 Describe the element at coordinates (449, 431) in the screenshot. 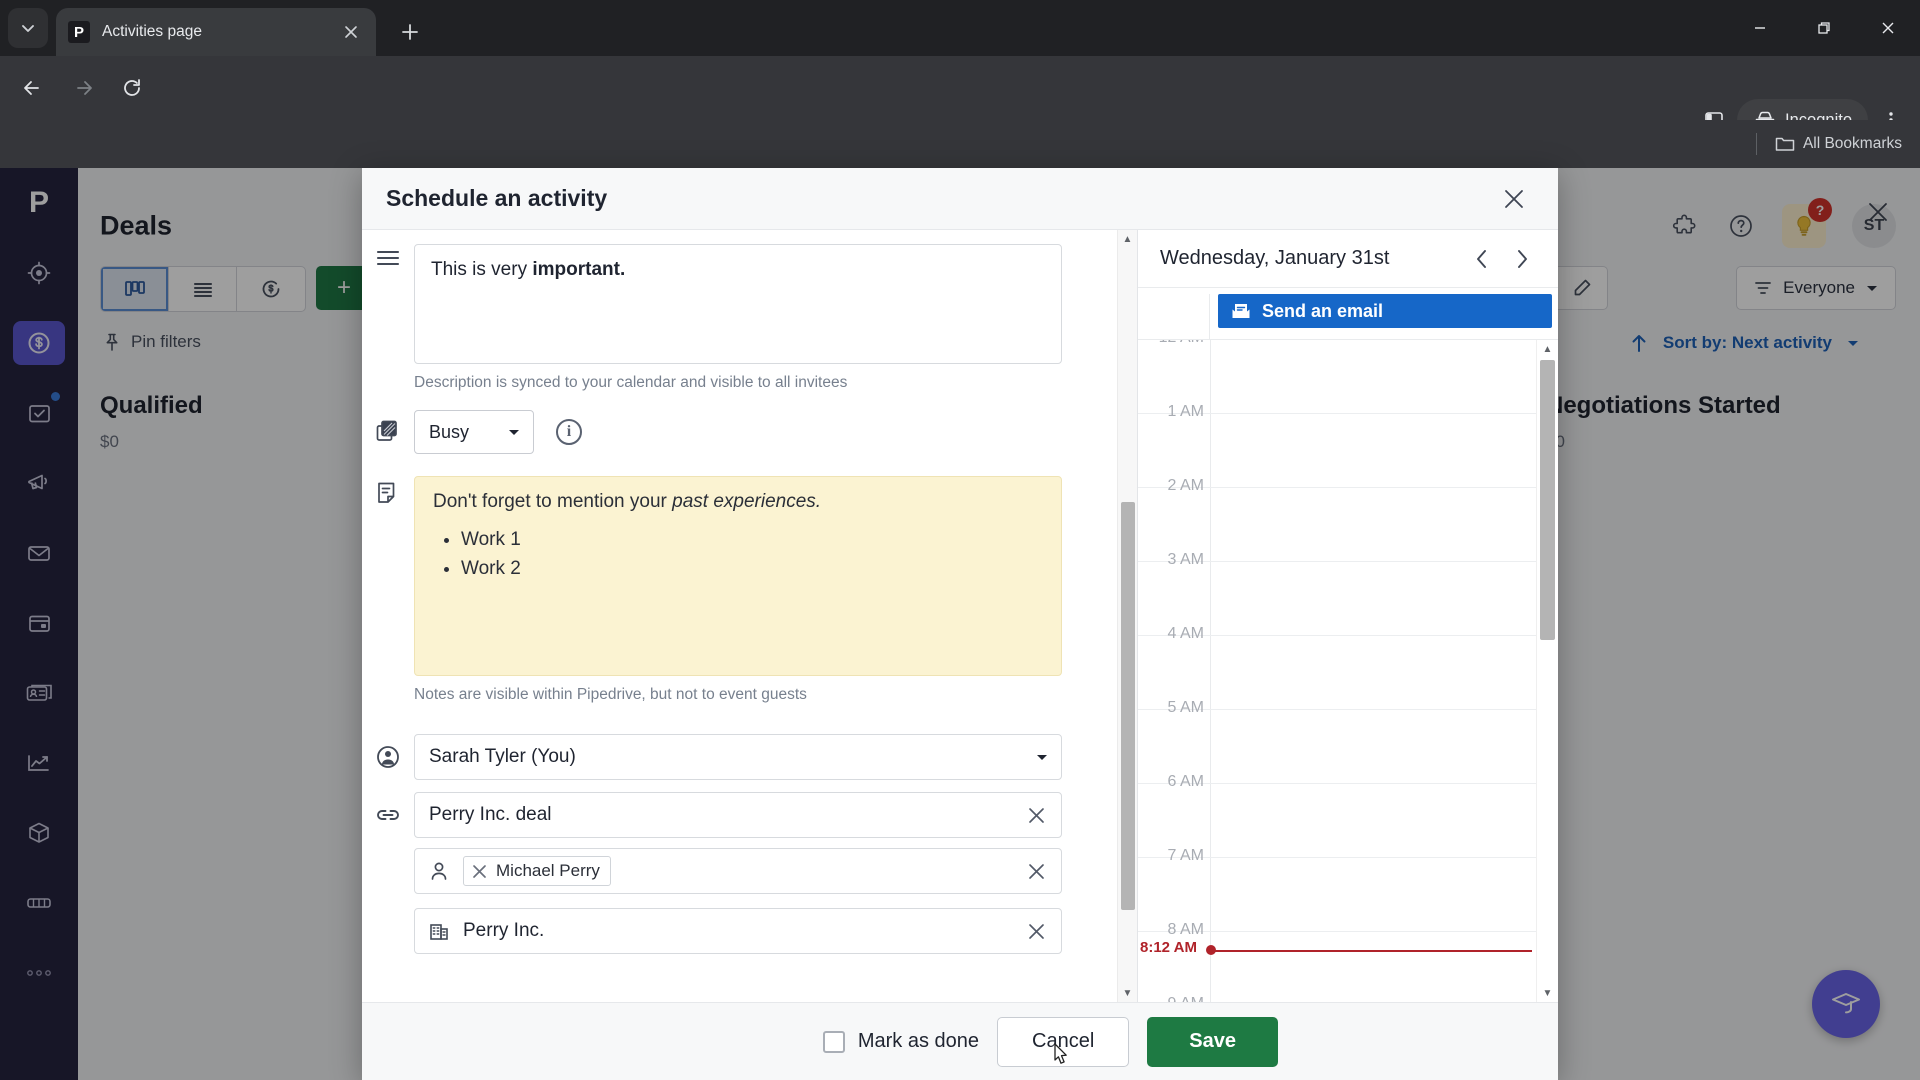

I see `busy-value: Busy` at that location.